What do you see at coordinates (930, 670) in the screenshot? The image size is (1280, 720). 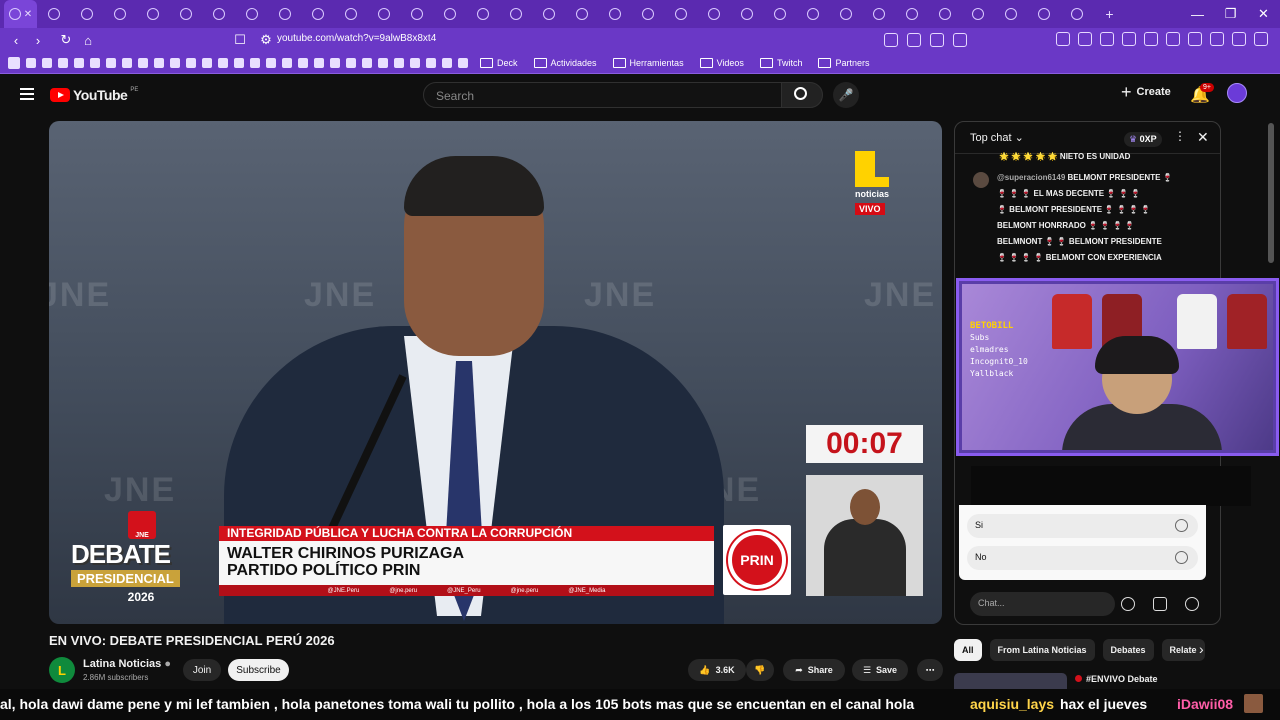 I see `more-actions-button: ⋯` at bounding box center [930, 670].